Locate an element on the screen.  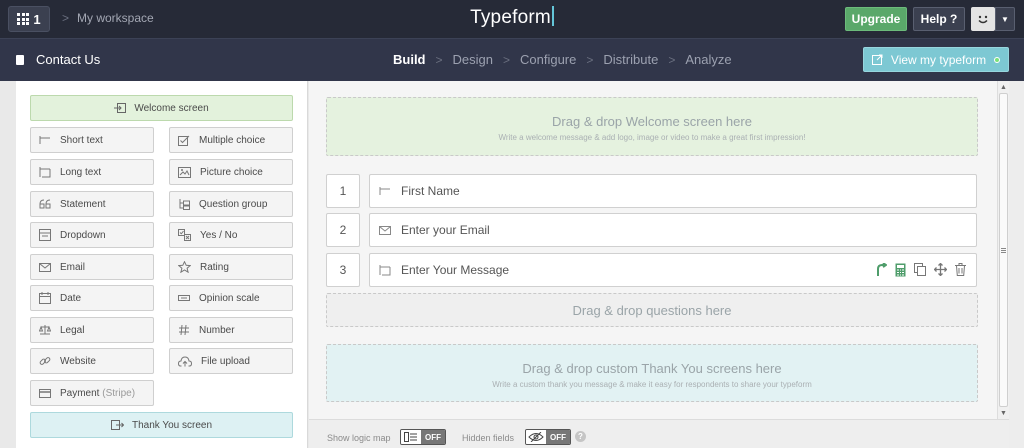
eye-slash-icon is located at coordinates (536, 437).